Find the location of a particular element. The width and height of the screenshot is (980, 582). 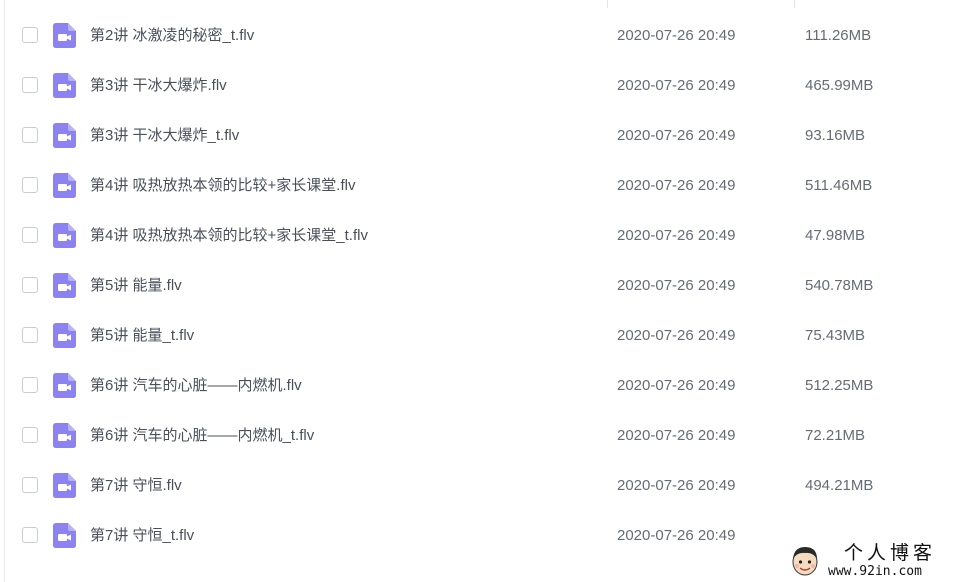

file-size: 72.21MB is located at coordinates (835, 435).